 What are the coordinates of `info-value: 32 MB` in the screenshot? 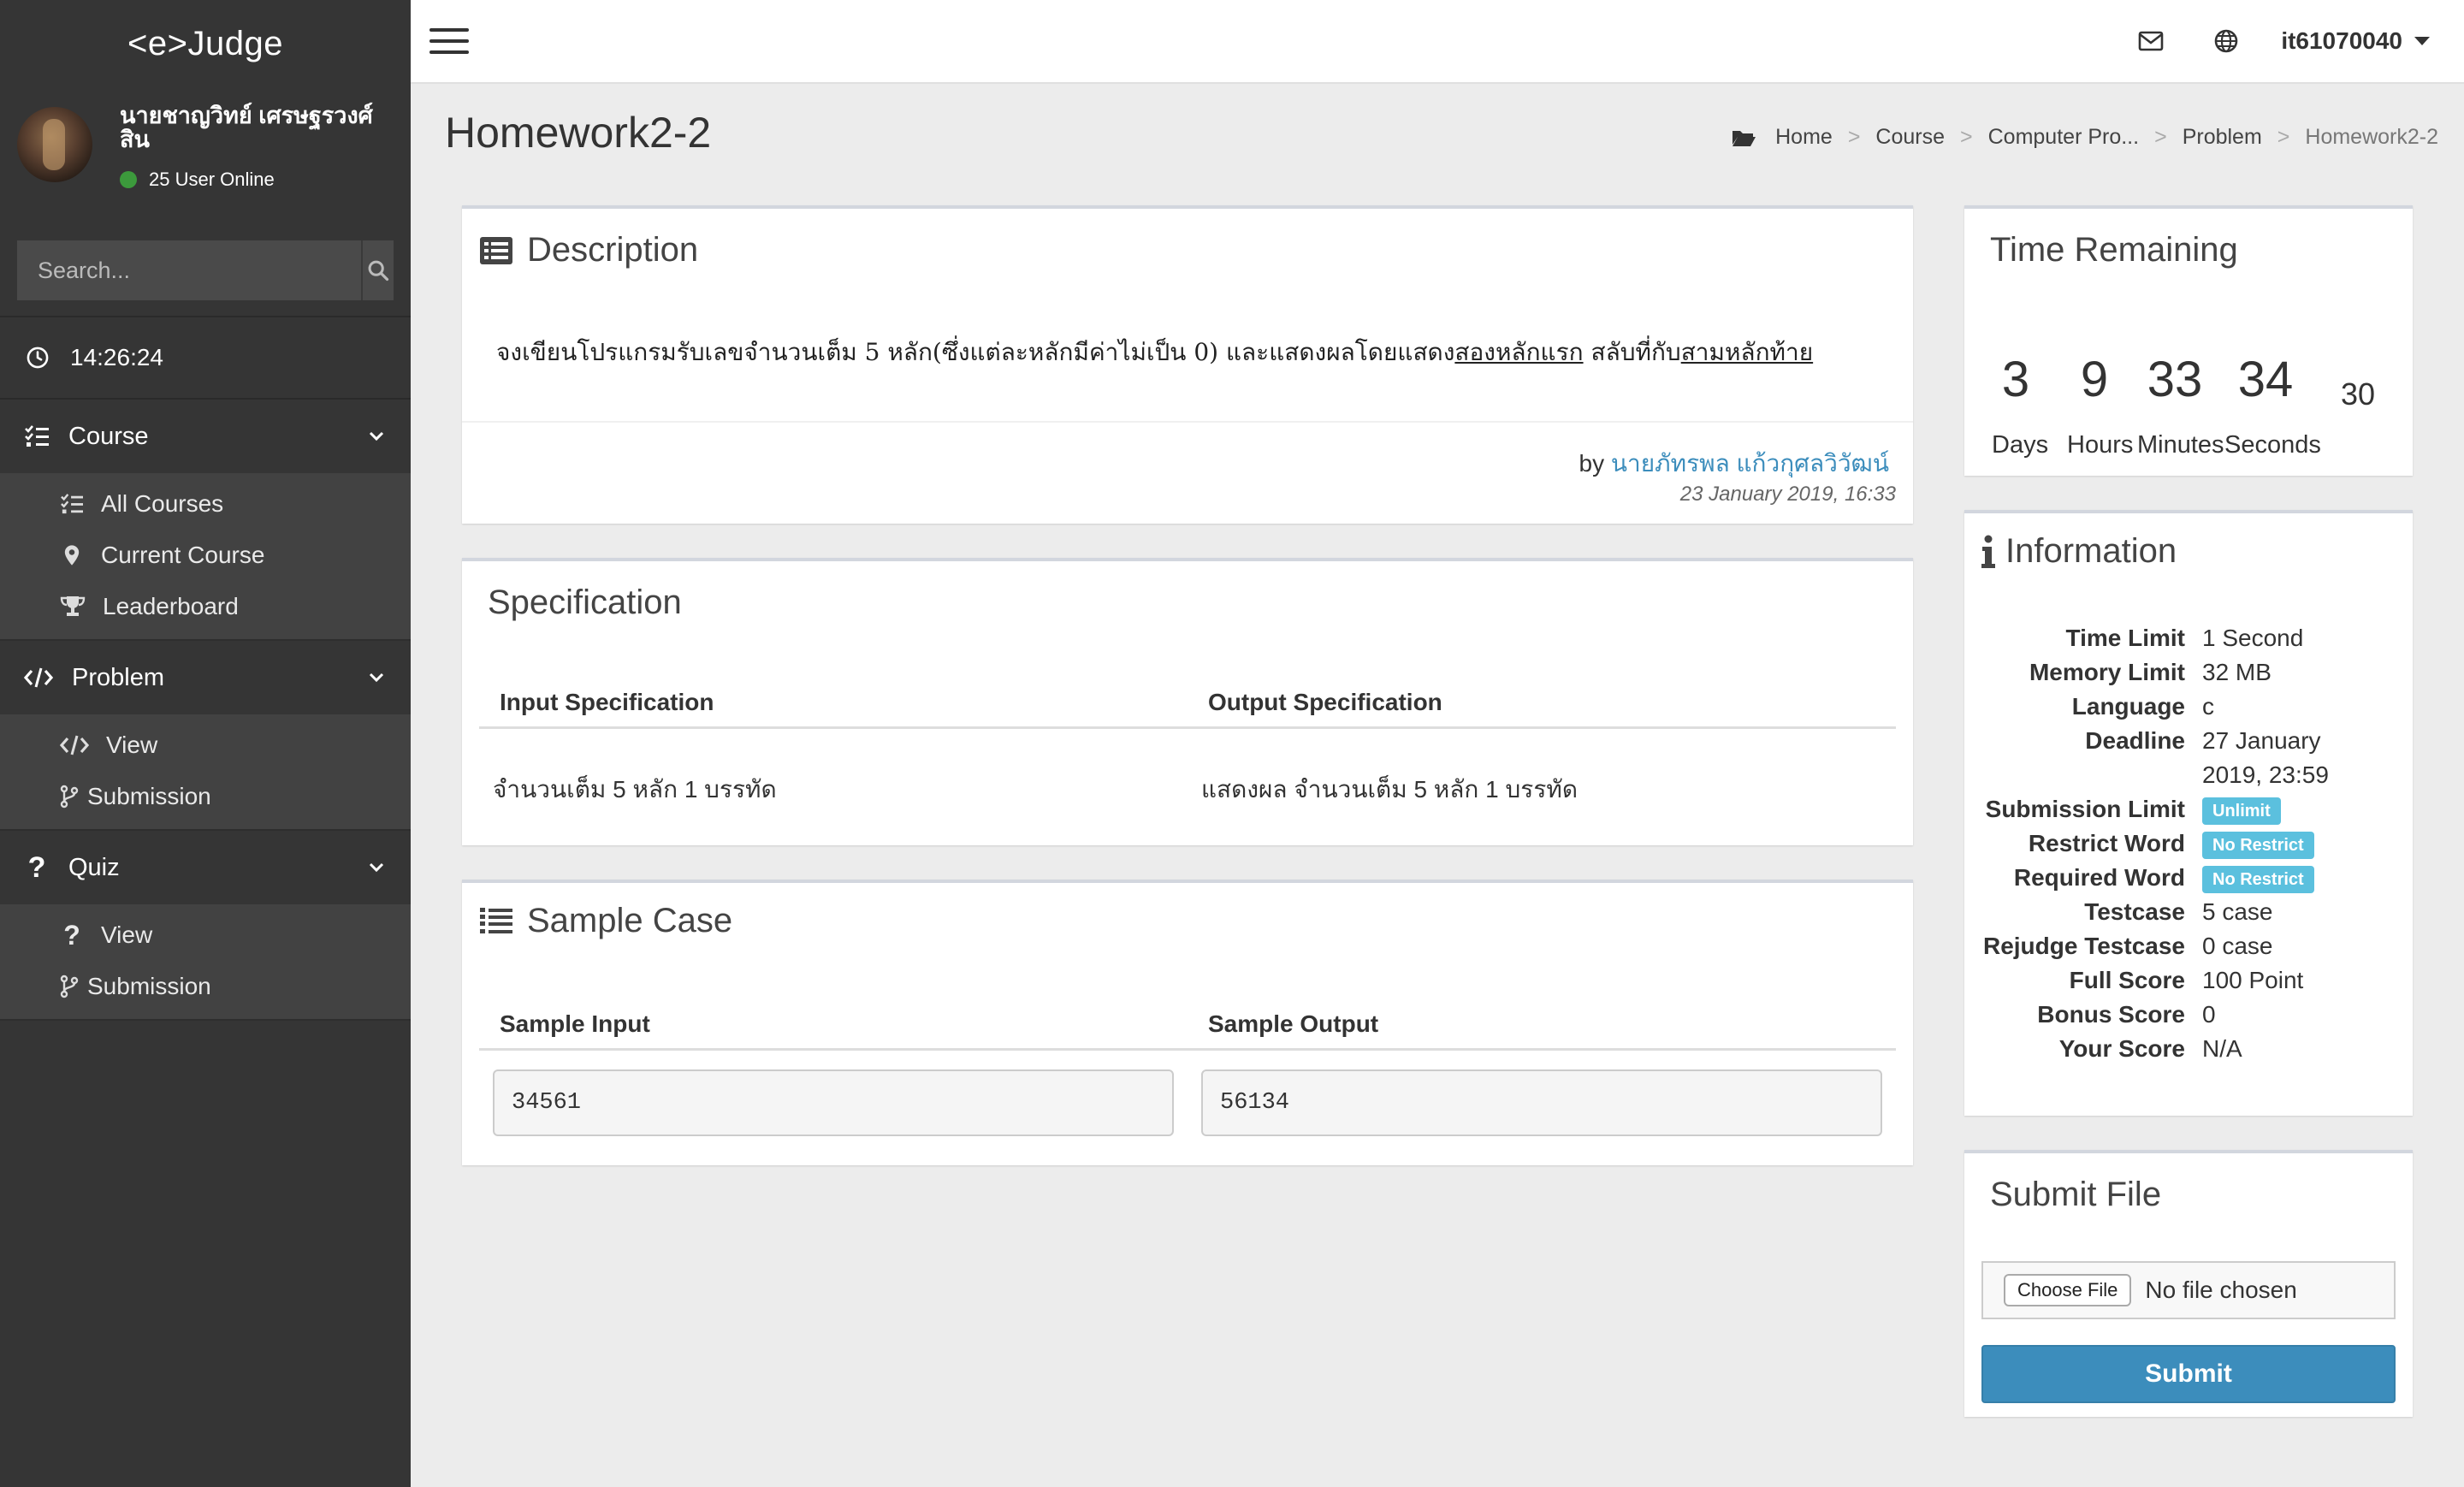 It's located at (2237, 672).